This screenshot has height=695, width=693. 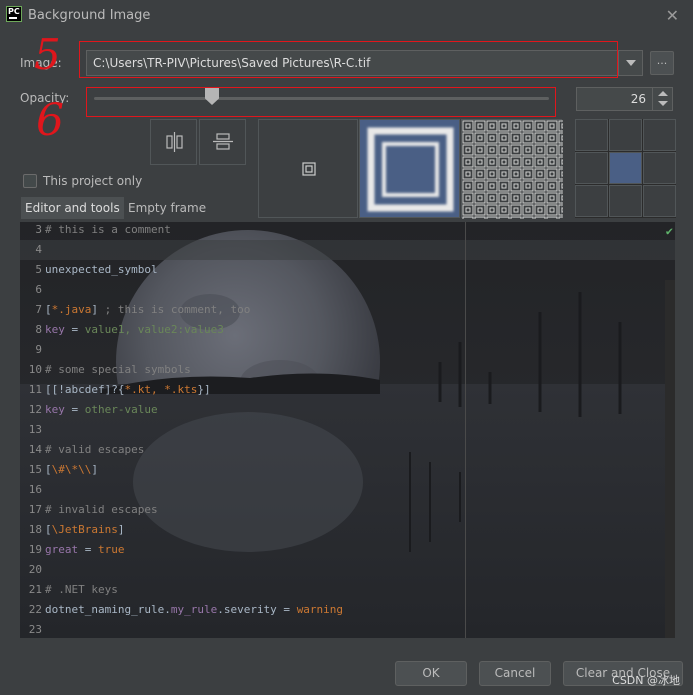 I want to click on flip-horizontal-button, so click(x=173, y=142).